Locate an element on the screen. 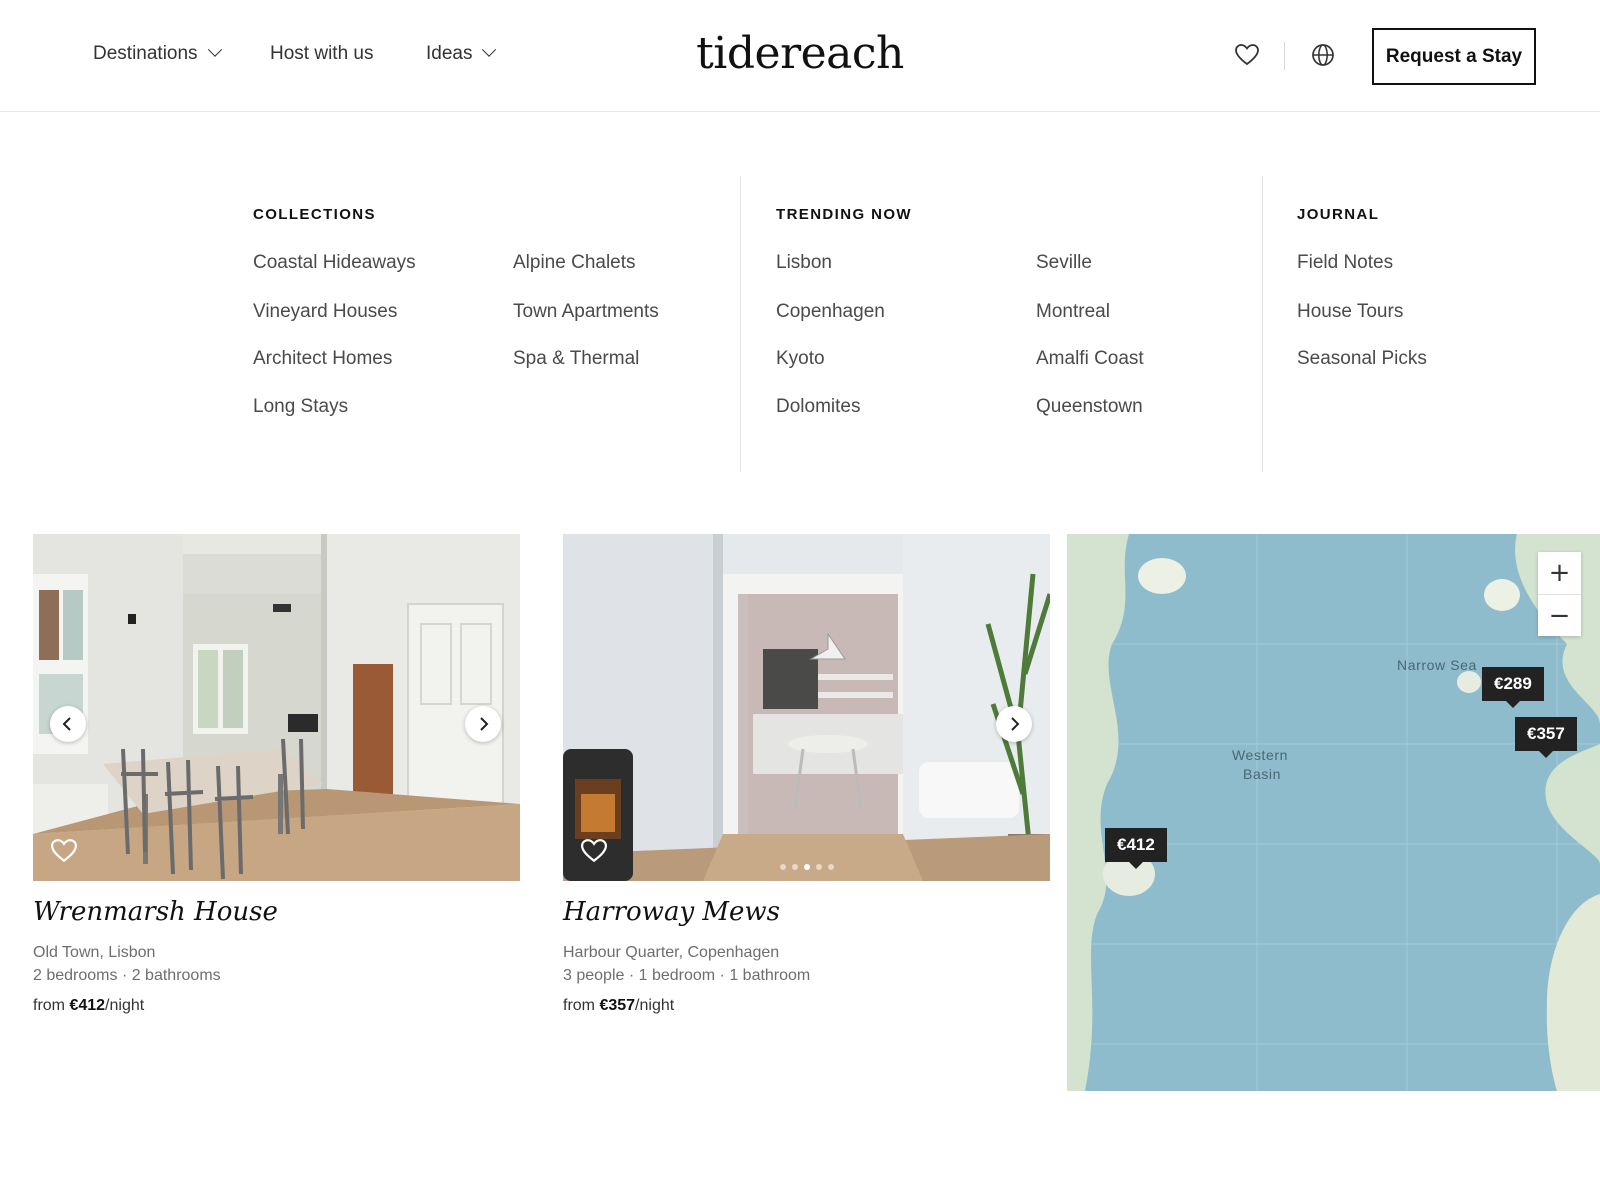 Image resolution: width=1600 pixels, height=1200 pixels. listing-price: from €412/night is located at coordinates (276, 1006).